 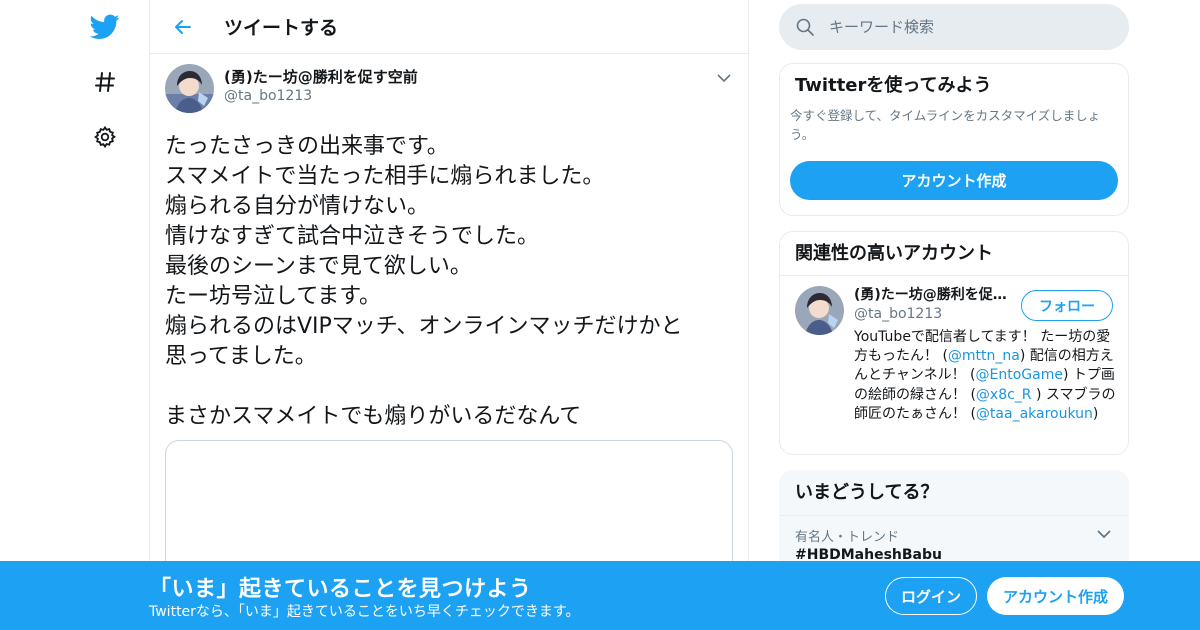 I want to click on mention-link: @x8c_R, so click(x=1004, y=395).